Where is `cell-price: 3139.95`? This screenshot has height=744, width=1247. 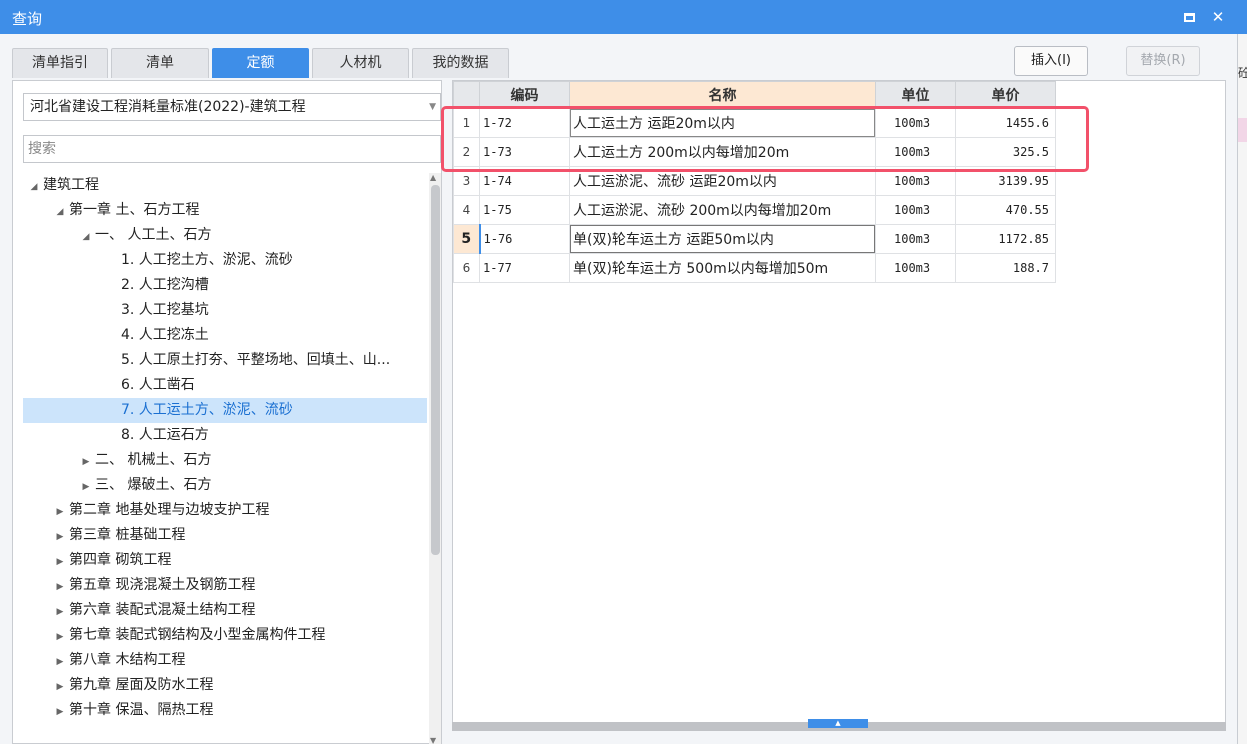
cell-price: 3139.95 is located at coordinates (1005, 181).